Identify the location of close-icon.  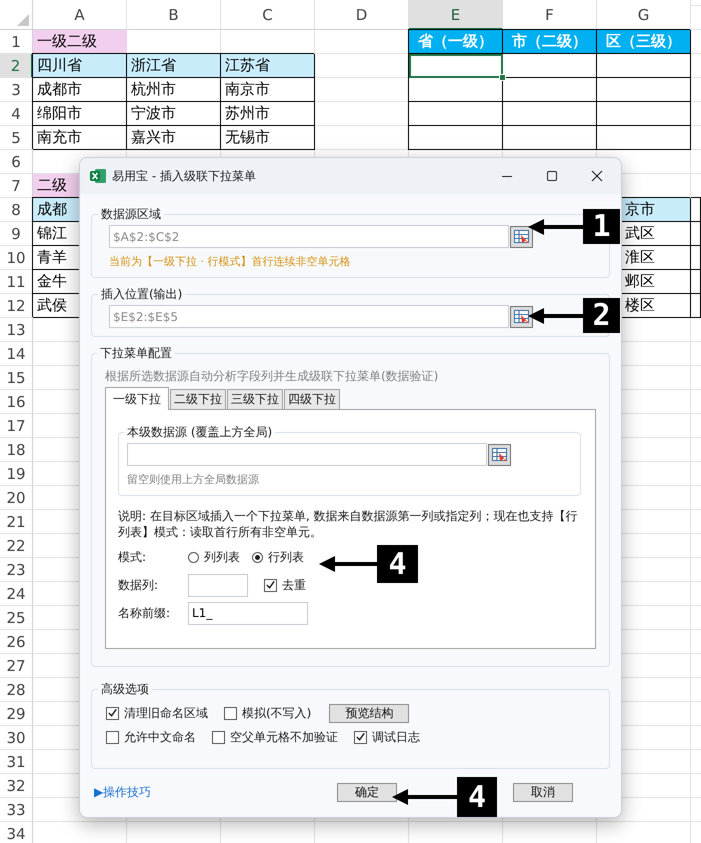
(597, 176).